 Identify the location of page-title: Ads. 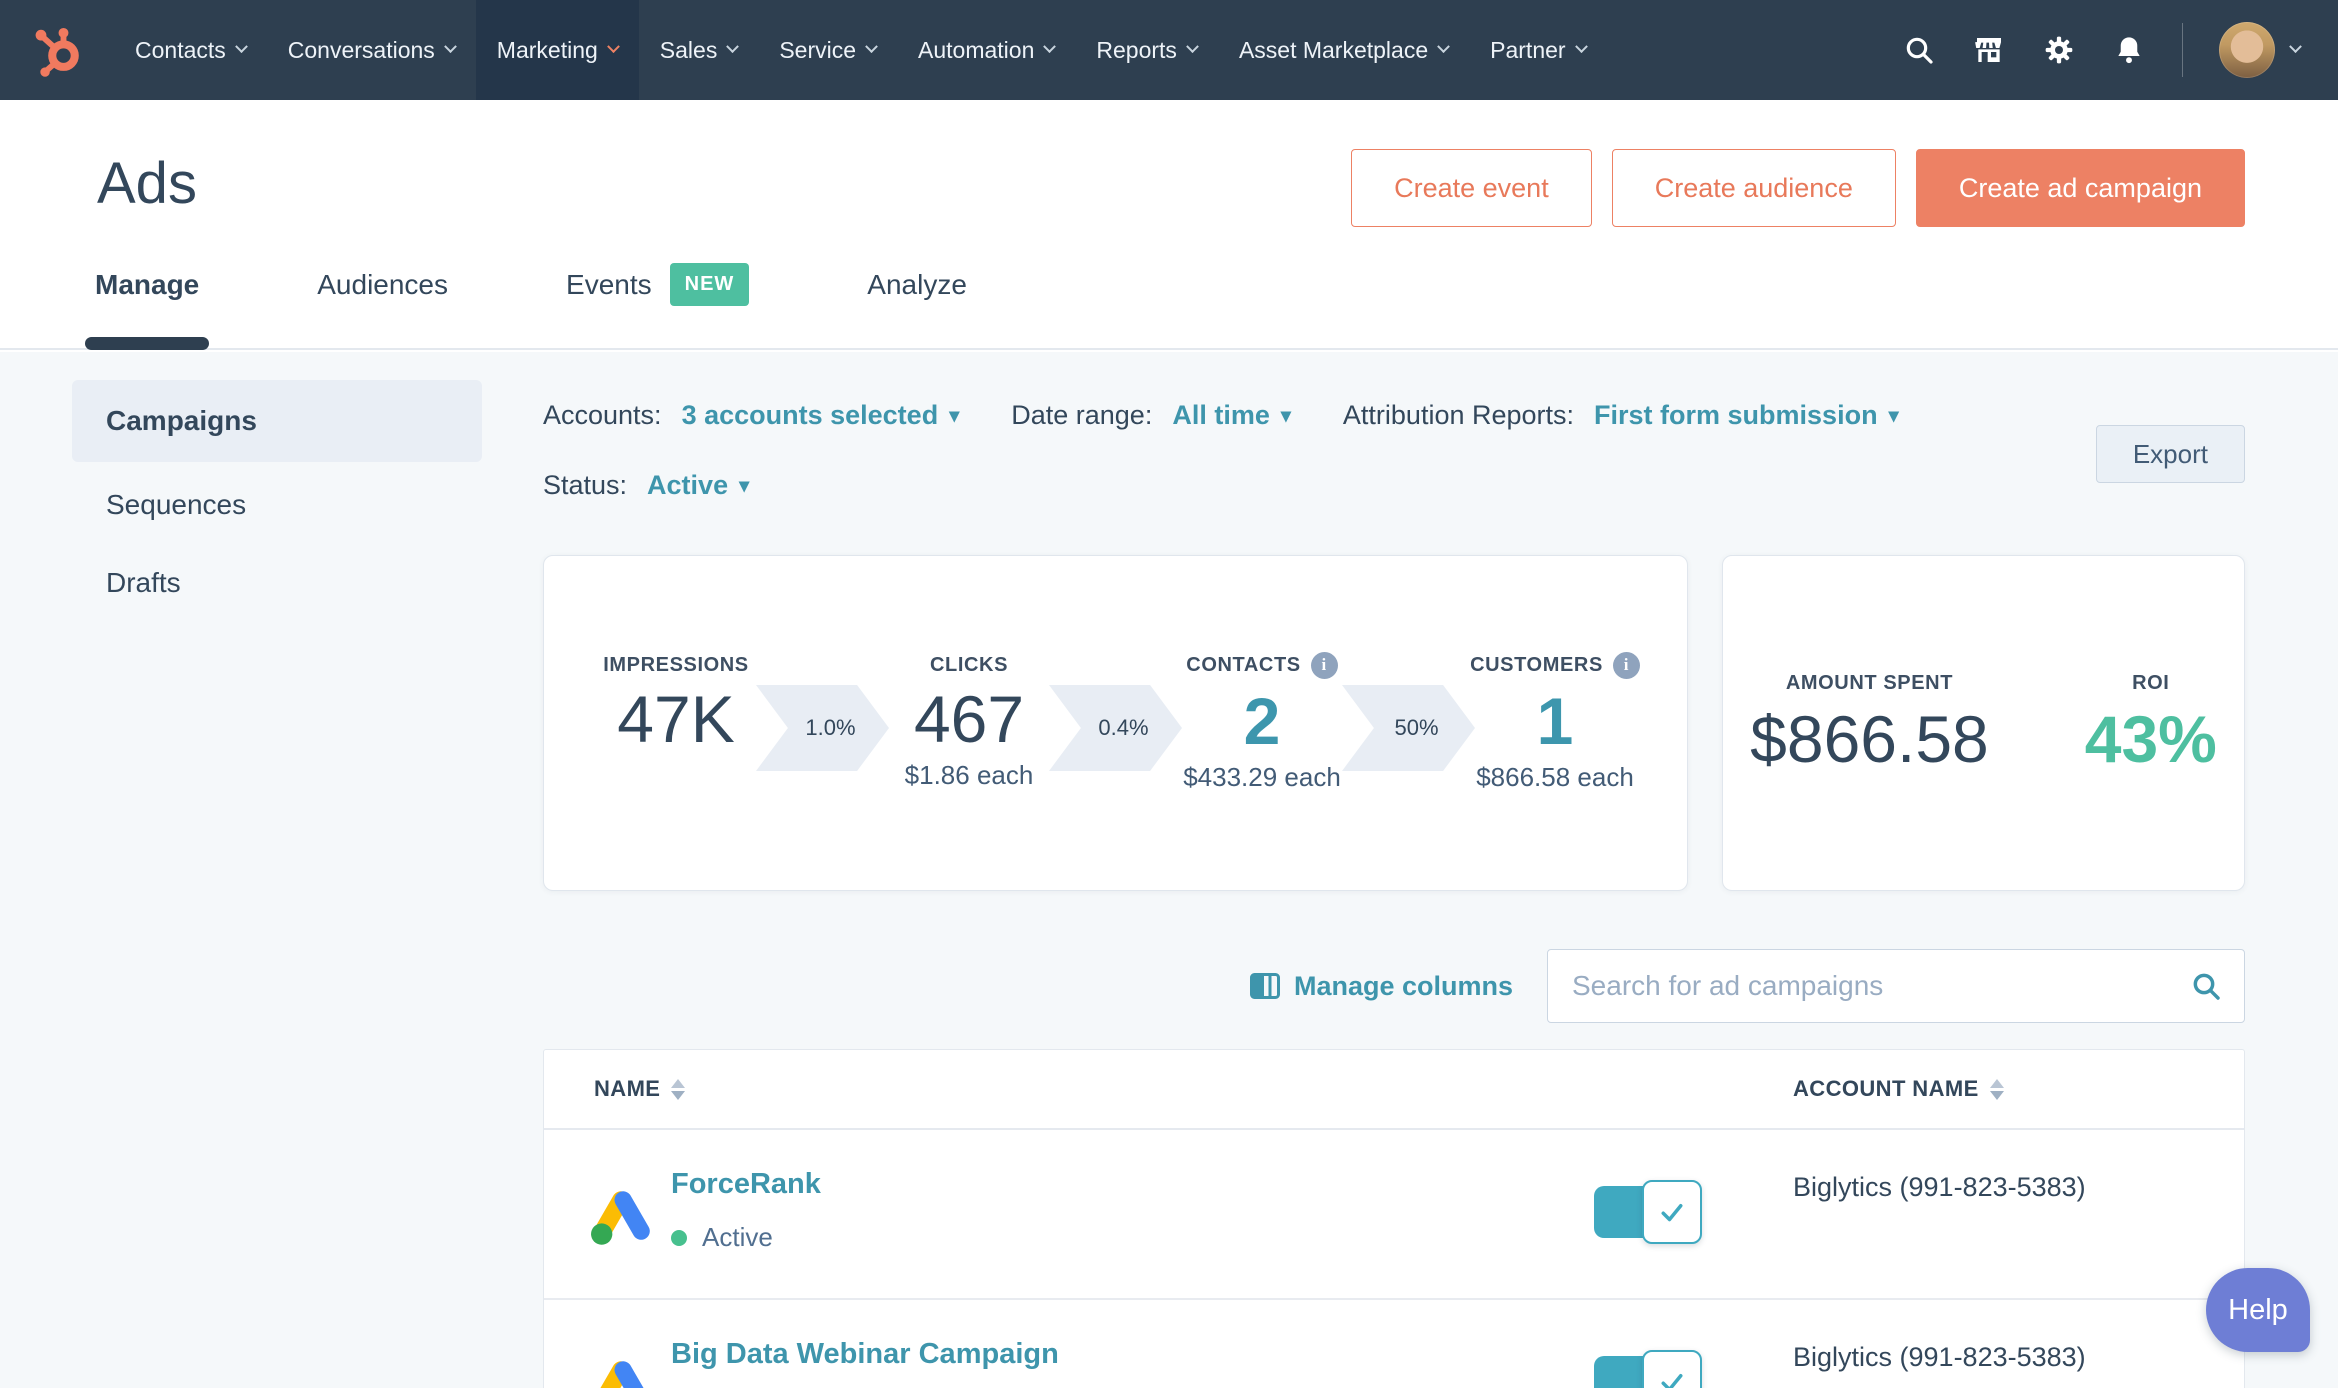
(147, 183).